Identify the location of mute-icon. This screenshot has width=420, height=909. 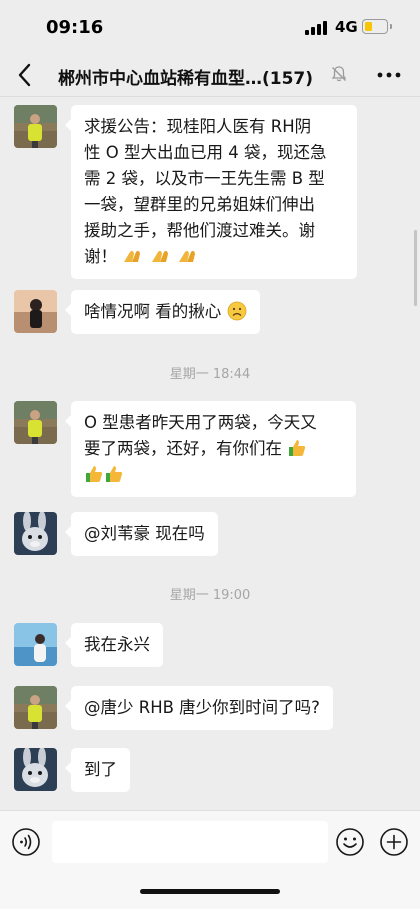
(339, 74).